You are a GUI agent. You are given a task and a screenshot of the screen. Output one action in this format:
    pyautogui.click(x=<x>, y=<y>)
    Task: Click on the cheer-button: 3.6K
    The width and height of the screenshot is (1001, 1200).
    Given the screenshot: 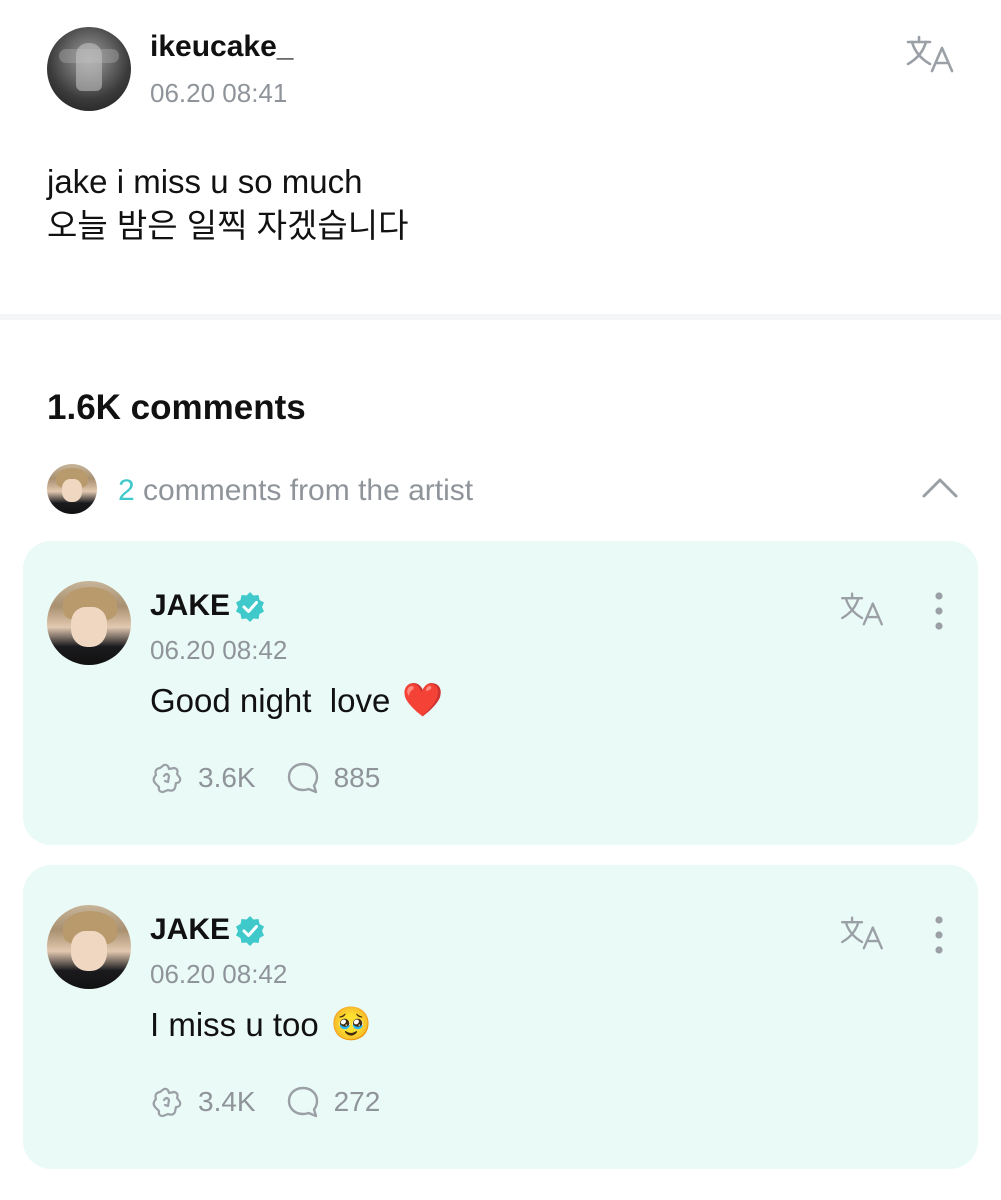 What is the action you would take?
    pyautogui.click(x=203, y=778)
    